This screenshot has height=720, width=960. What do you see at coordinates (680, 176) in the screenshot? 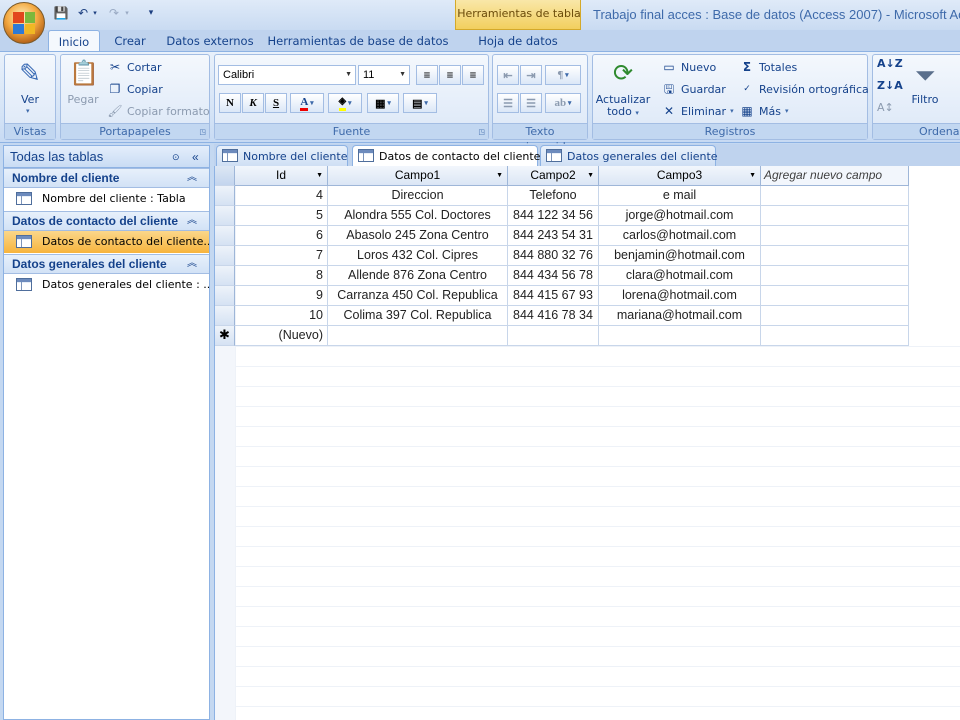
I see `column-header-campo3: Campo3 ▼` at bounding box center [680, 176].